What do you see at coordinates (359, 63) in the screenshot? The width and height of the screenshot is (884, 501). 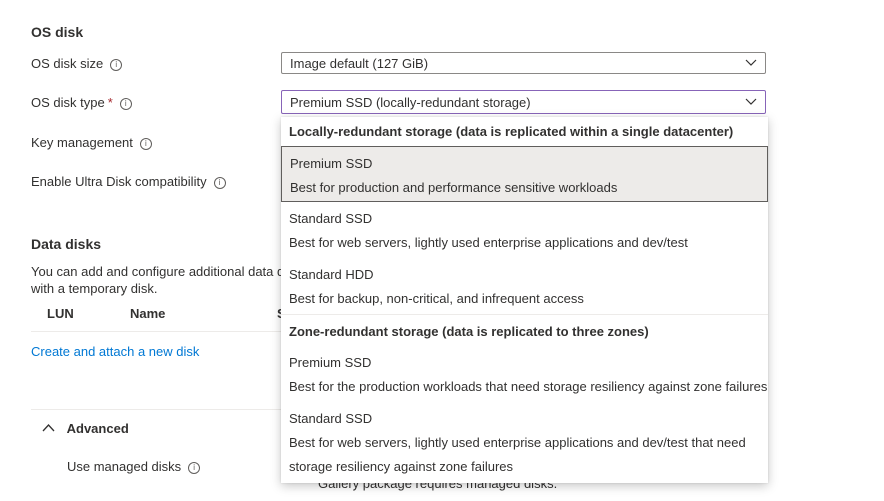 I see `os-disk-size-value: Image default (127 GiB)` at bounding box center [359, 63].